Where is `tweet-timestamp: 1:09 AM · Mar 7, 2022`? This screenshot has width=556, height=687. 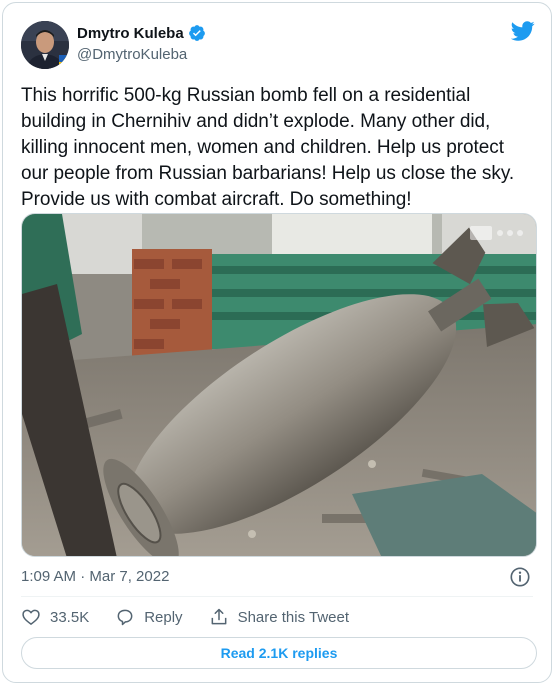
tweet-timestamp: 1:09 AM · Mar 7, 2022 is located at coordinates (95, 576).